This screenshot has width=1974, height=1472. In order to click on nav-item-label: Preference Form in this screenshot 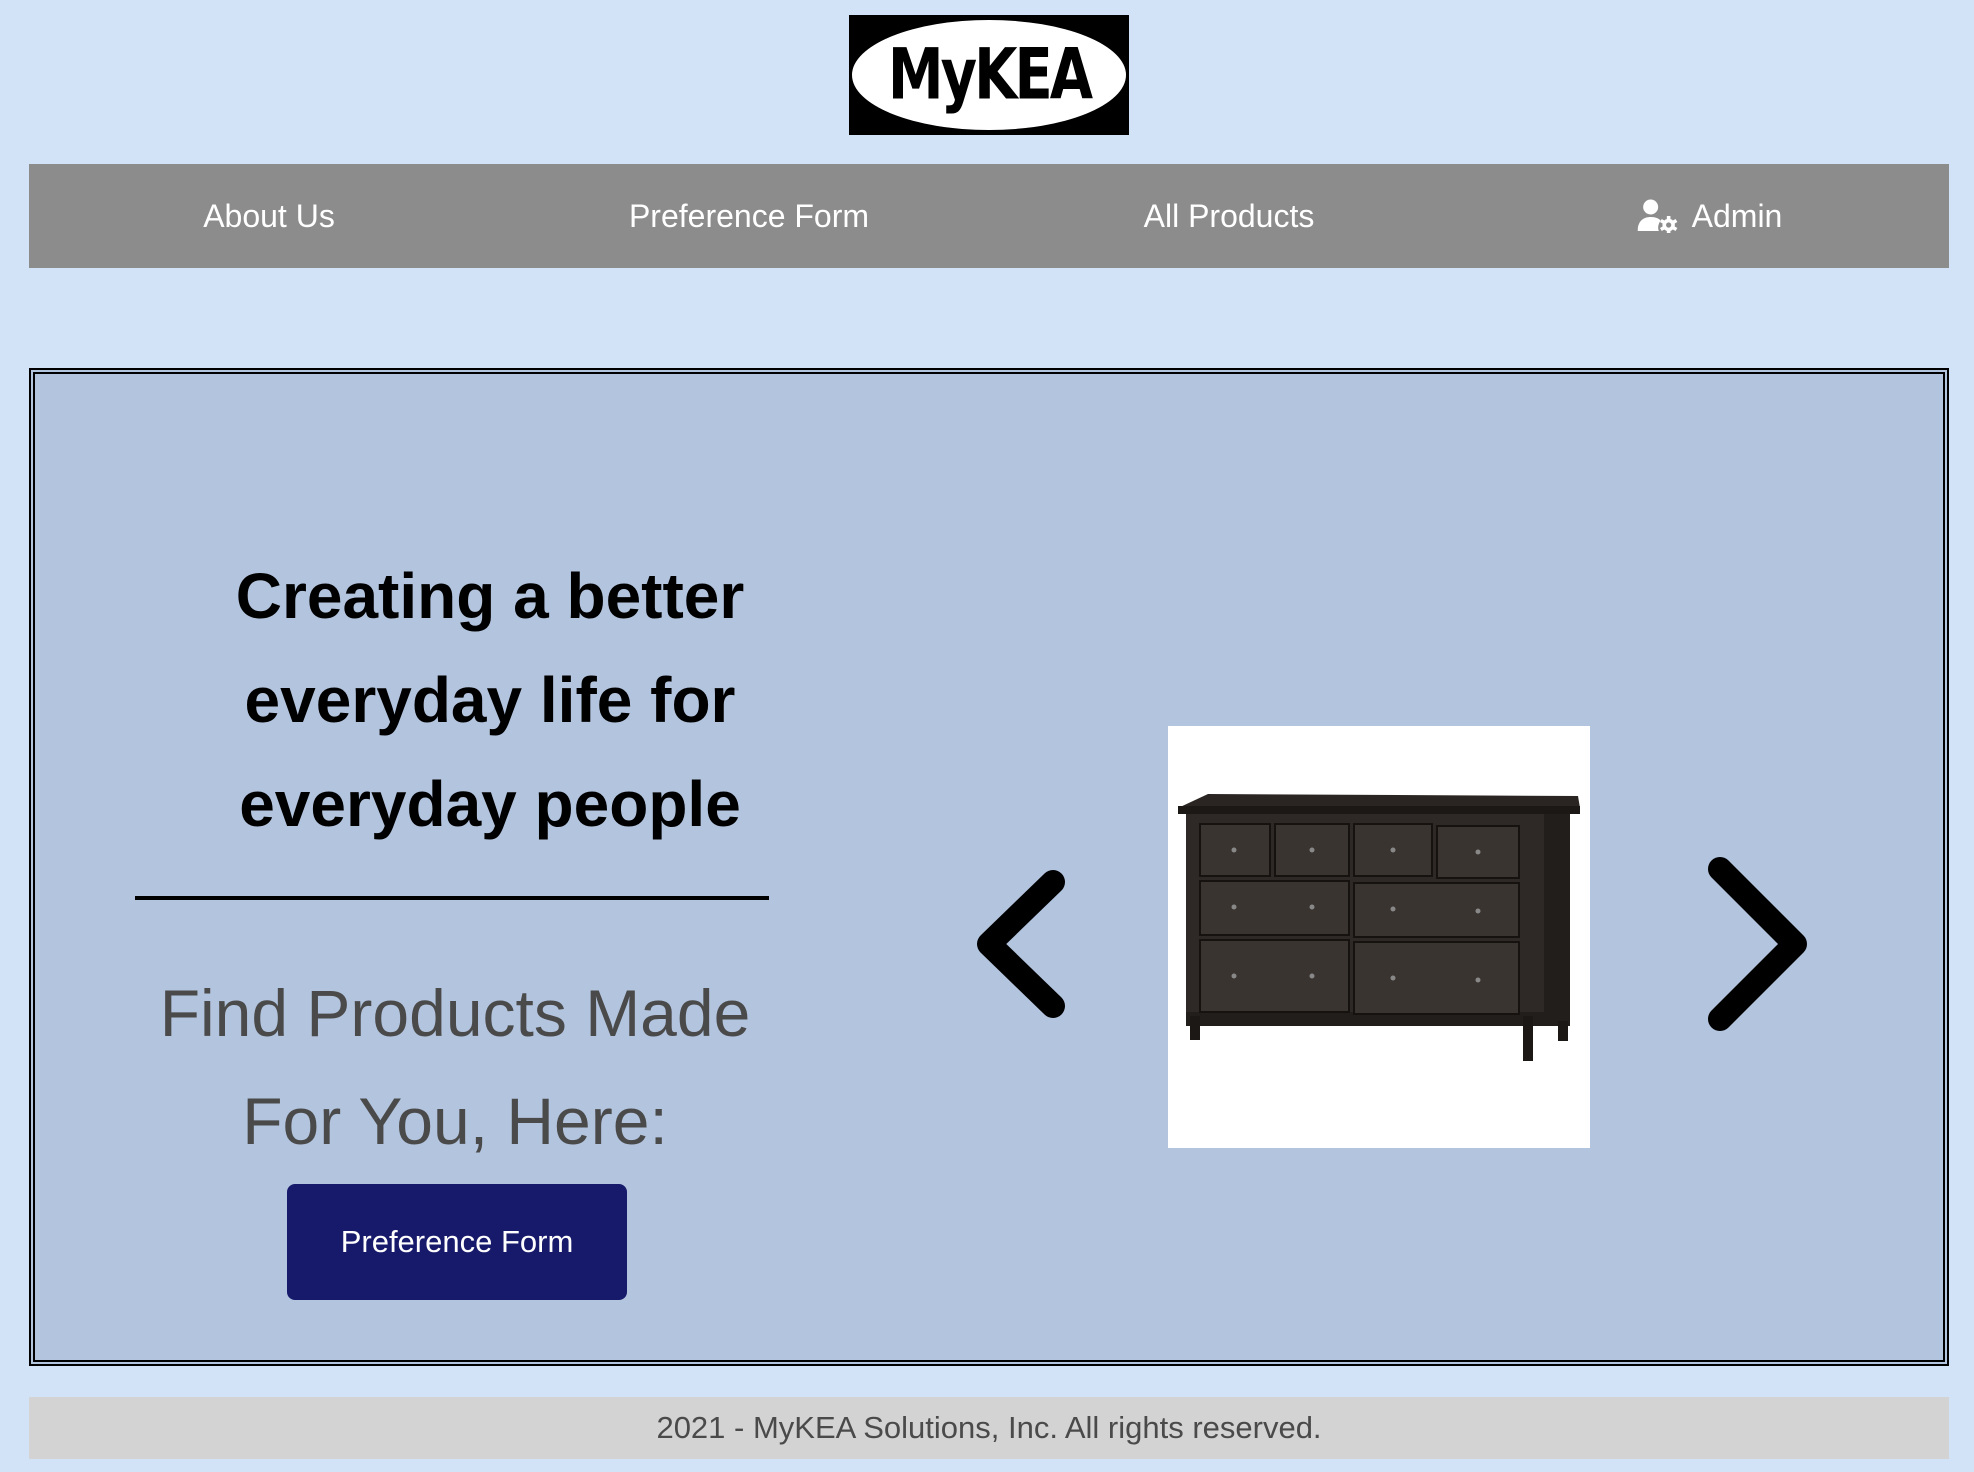, I will do `click(749, 215)`.